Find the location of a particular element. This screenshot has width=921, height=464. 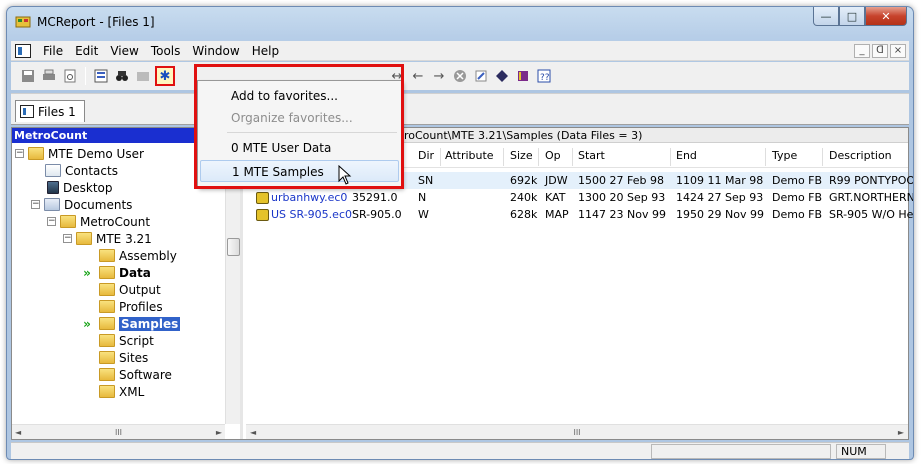

tree-item-mte-demo-user: − MTE Demo User is located at coordinates (79, 153).